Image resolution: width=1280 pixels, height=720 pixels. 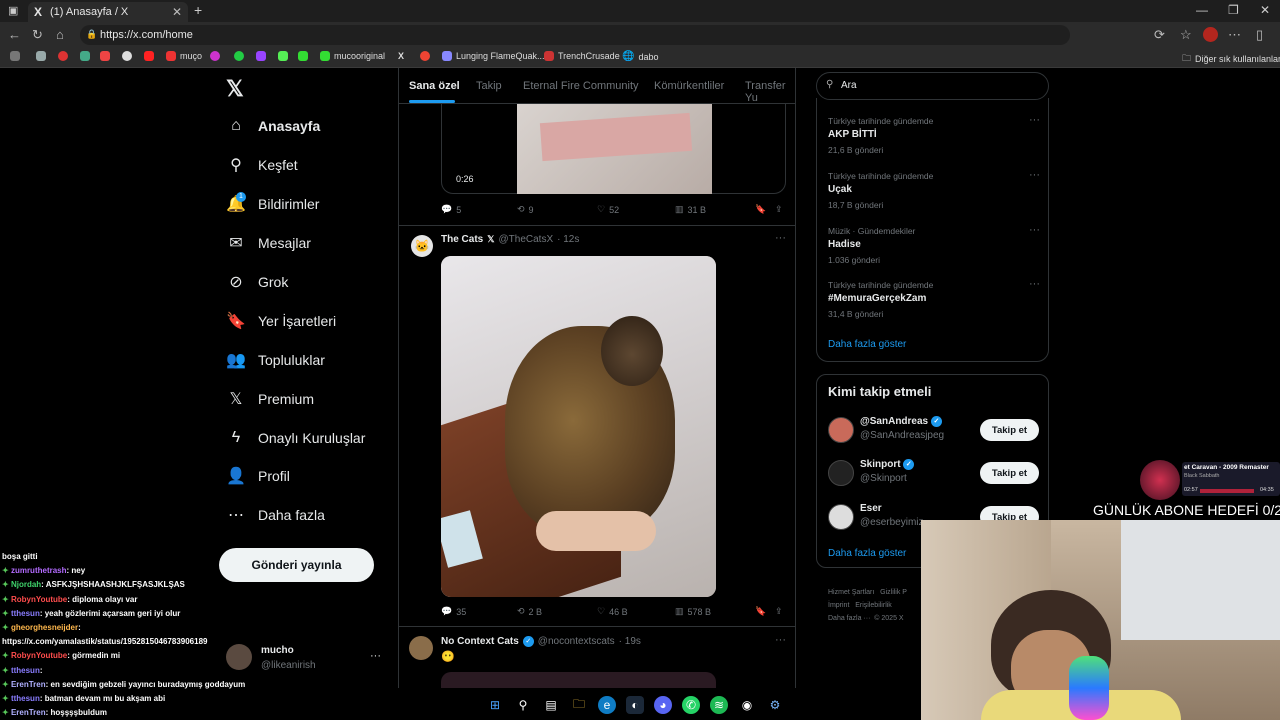 I want to click on post1-views: ▥ 578 B, so click(x=693, y=611).